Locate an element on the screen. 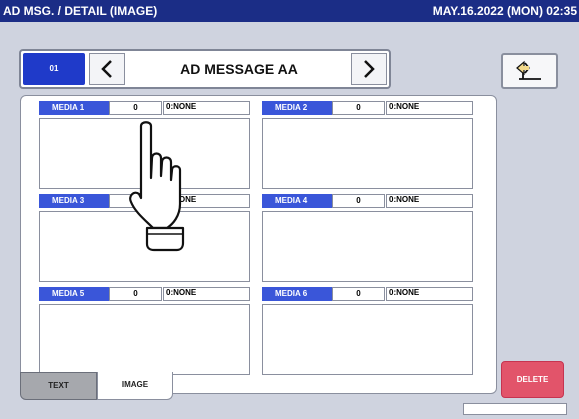 The image size is (579, 419). delete-button: DELETE is located at coordinates (532, 379).